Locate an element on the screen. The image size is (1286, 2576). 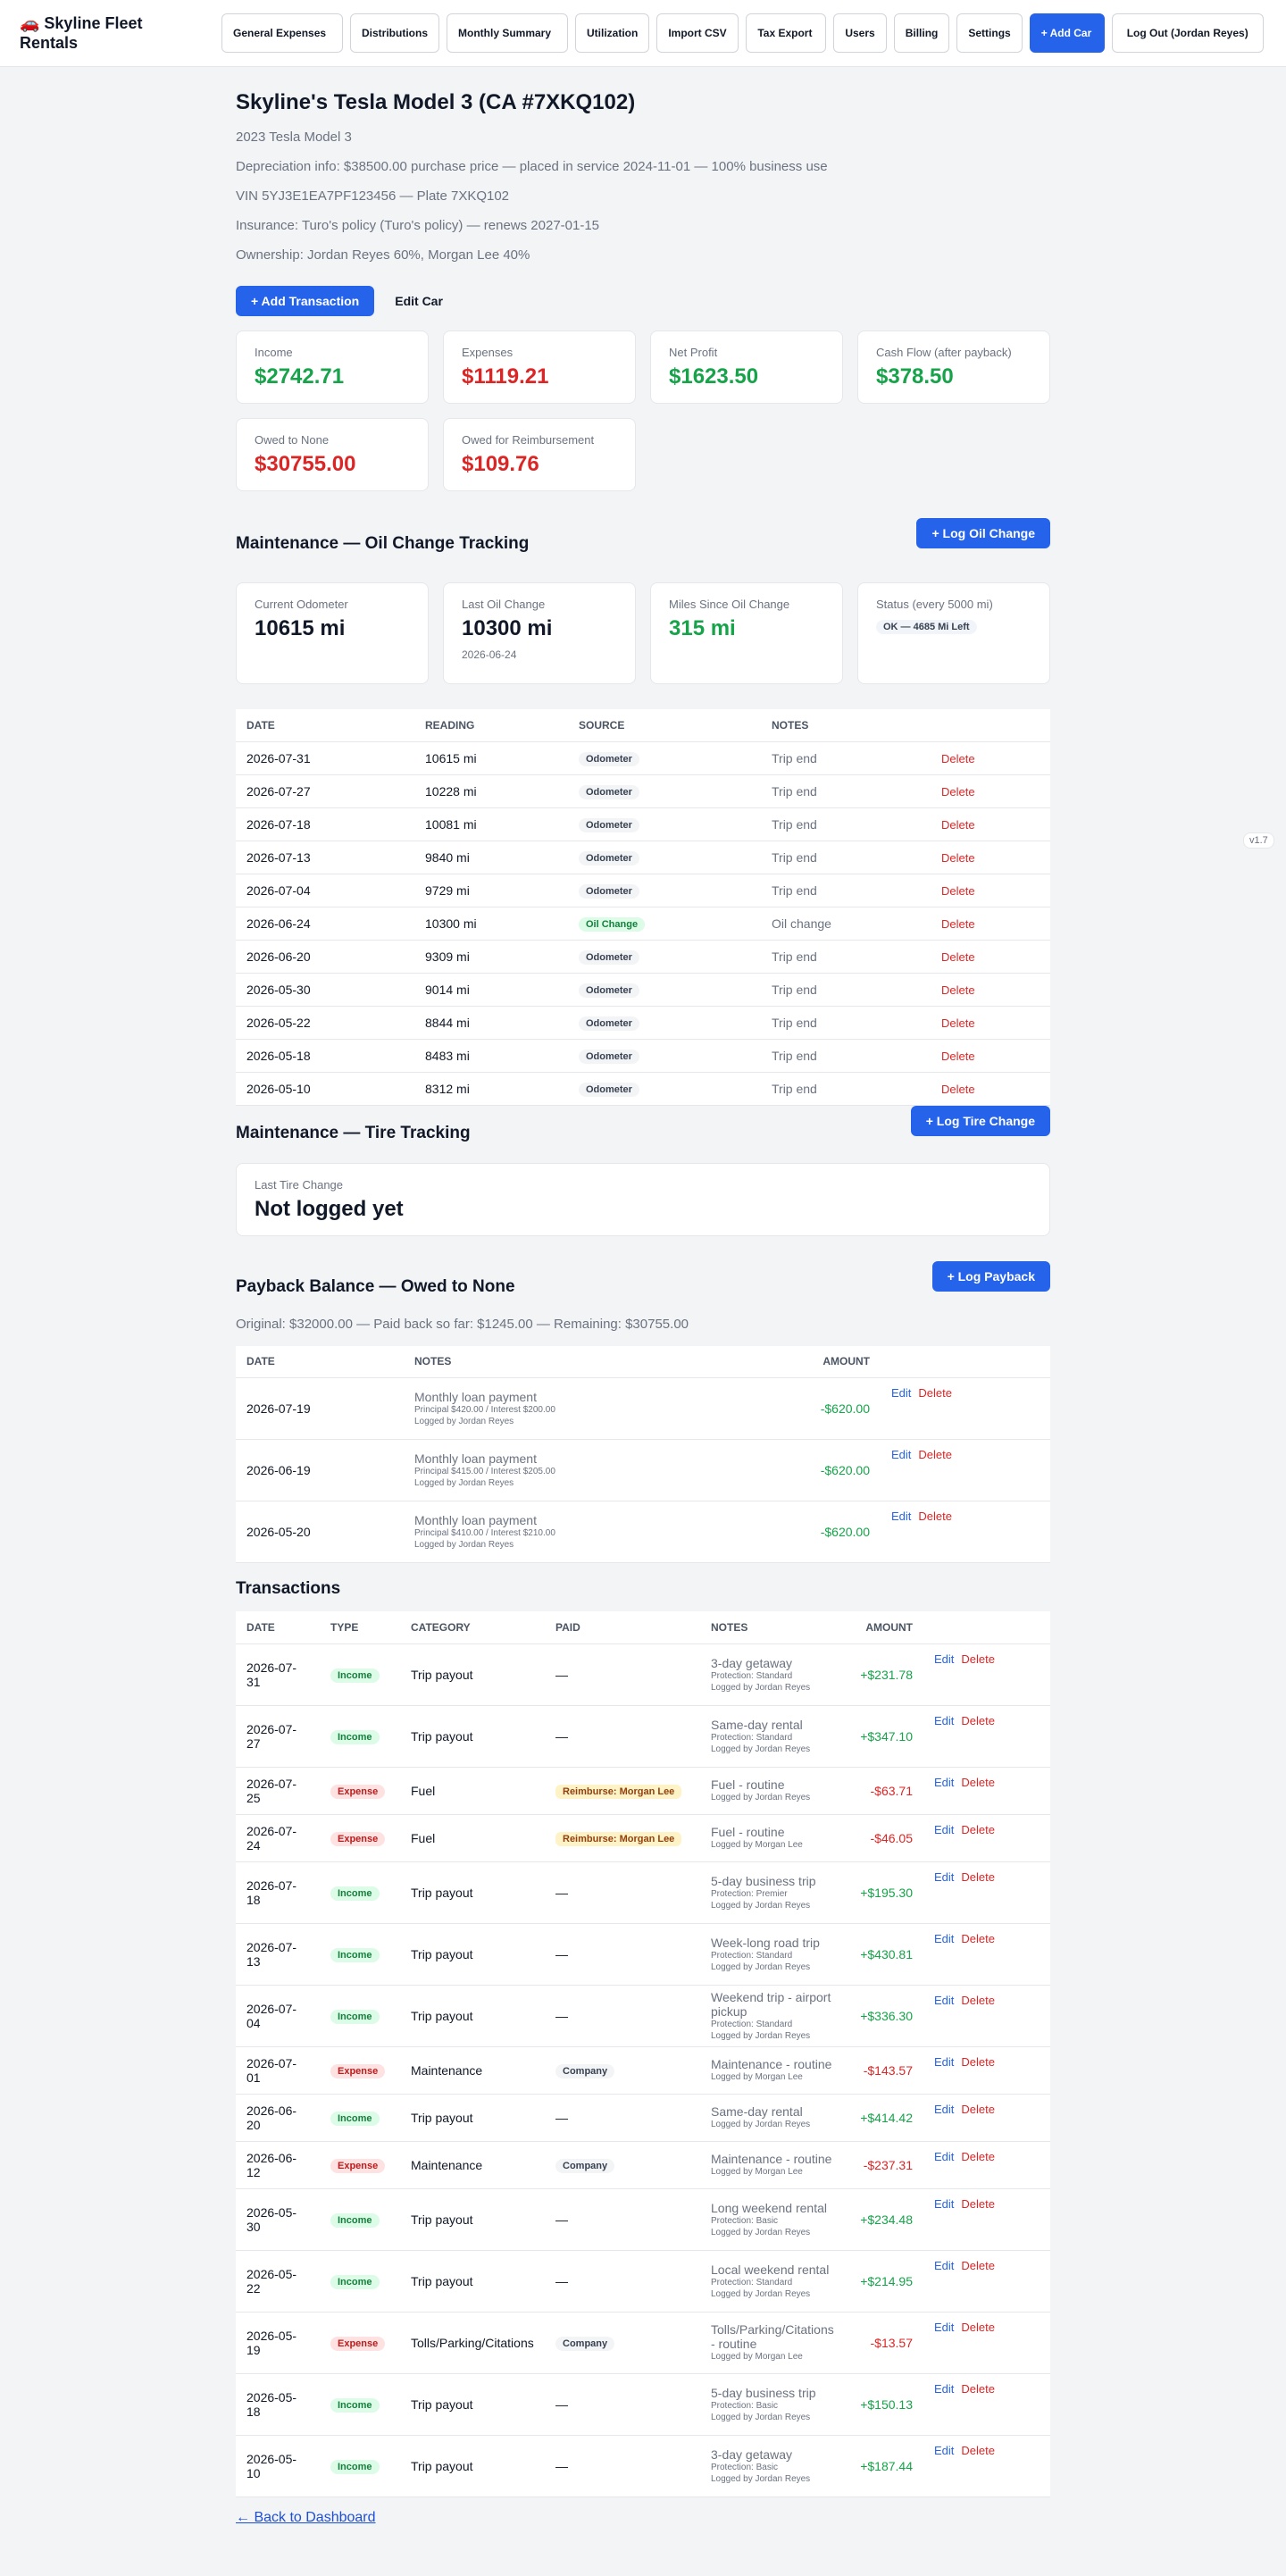
nav-distributions: Distributions is located at coordinates (394, 33).